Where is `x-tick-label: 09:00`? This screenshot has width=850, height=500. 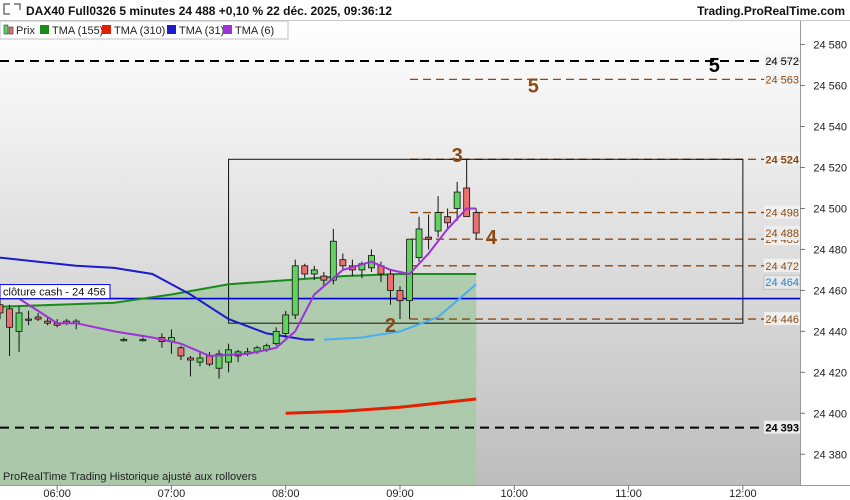 x-tick-label: 09:00 is located at coordinates (400, 494).